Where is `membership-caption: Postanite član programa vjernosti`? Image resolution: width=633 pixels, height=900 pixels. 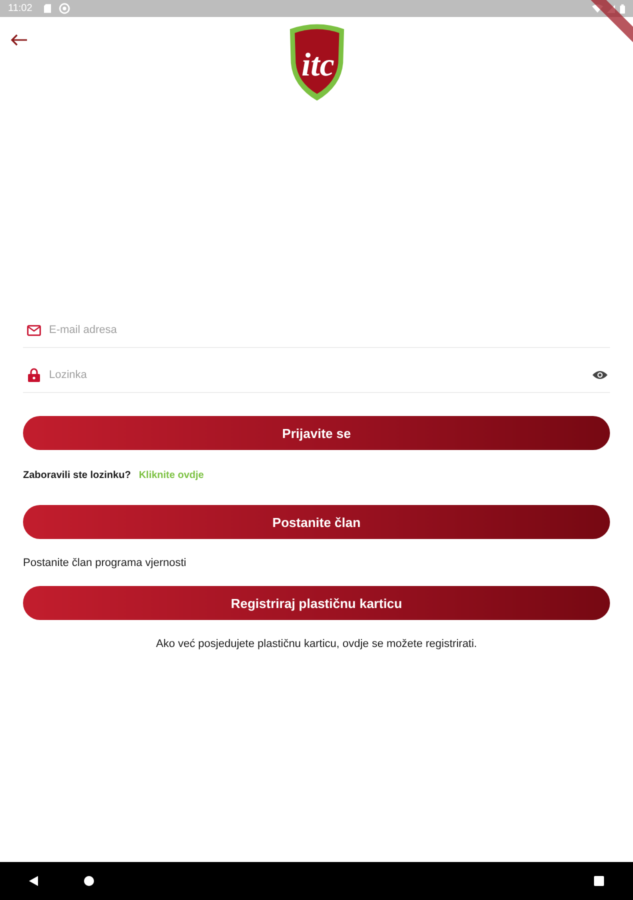
membership-caption: Postanite član programa vjernosti is located at coordinates (104, 563).